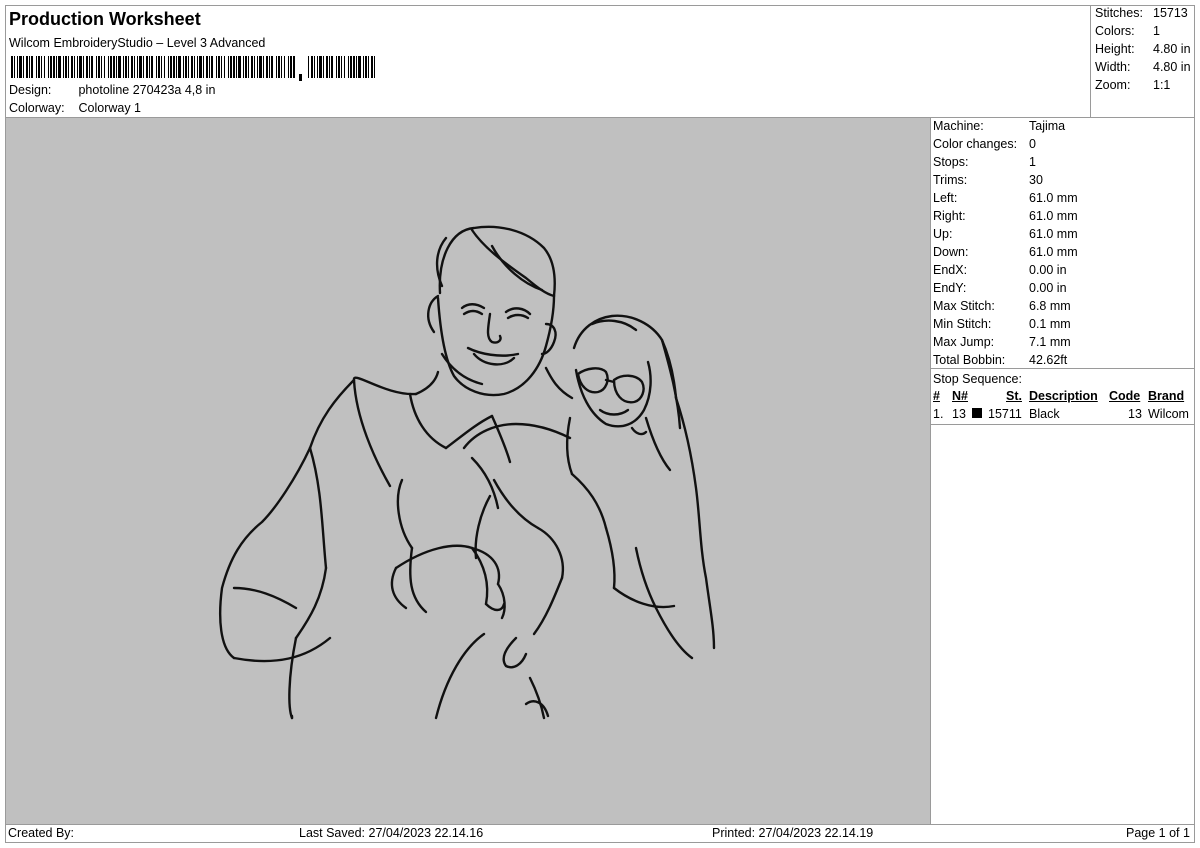 The width and height of the screenshot is (1200, 848). What do you see at coordinates (1158, 833) in the screenshot?
I see `page-number: Page 1 of 1` at bounding box center [1158, 833].